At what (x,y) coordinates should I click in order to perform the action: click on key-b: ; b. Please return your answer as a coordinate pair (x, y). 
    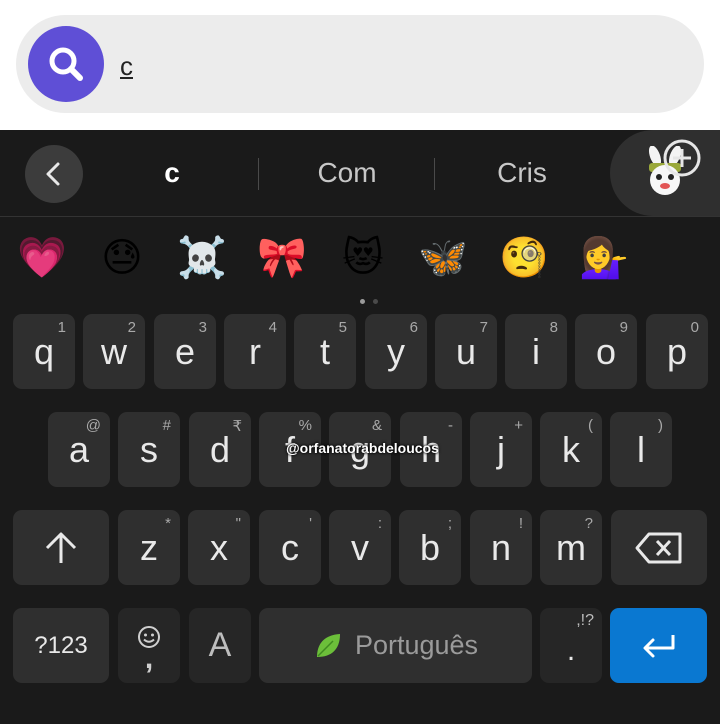
    Looking at the image, I should click on (430, 547).